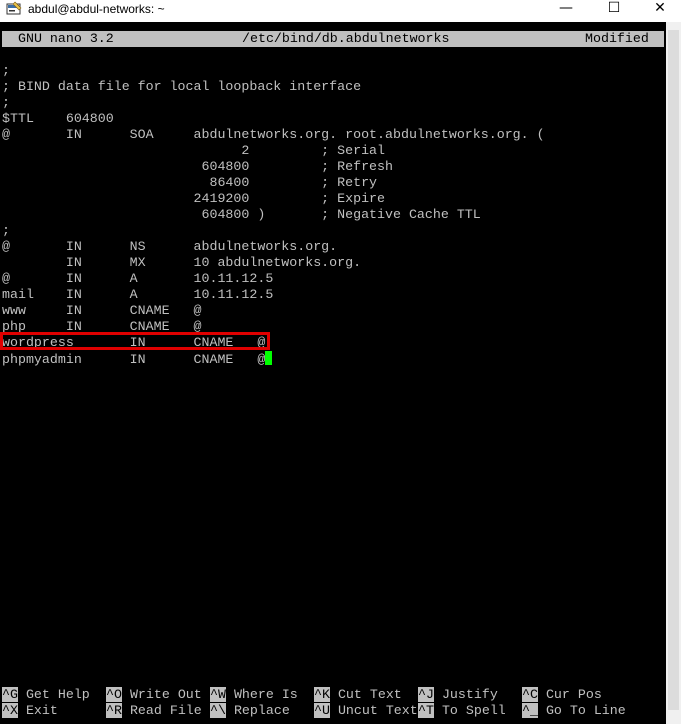 Image resolution: width=681 pixels, height=724 pixels. What do you see at coordinates (137, 295) in the screenshot?
I see `file-line: mail IN A 10.11.12.5` at bounding box center [137, 295].